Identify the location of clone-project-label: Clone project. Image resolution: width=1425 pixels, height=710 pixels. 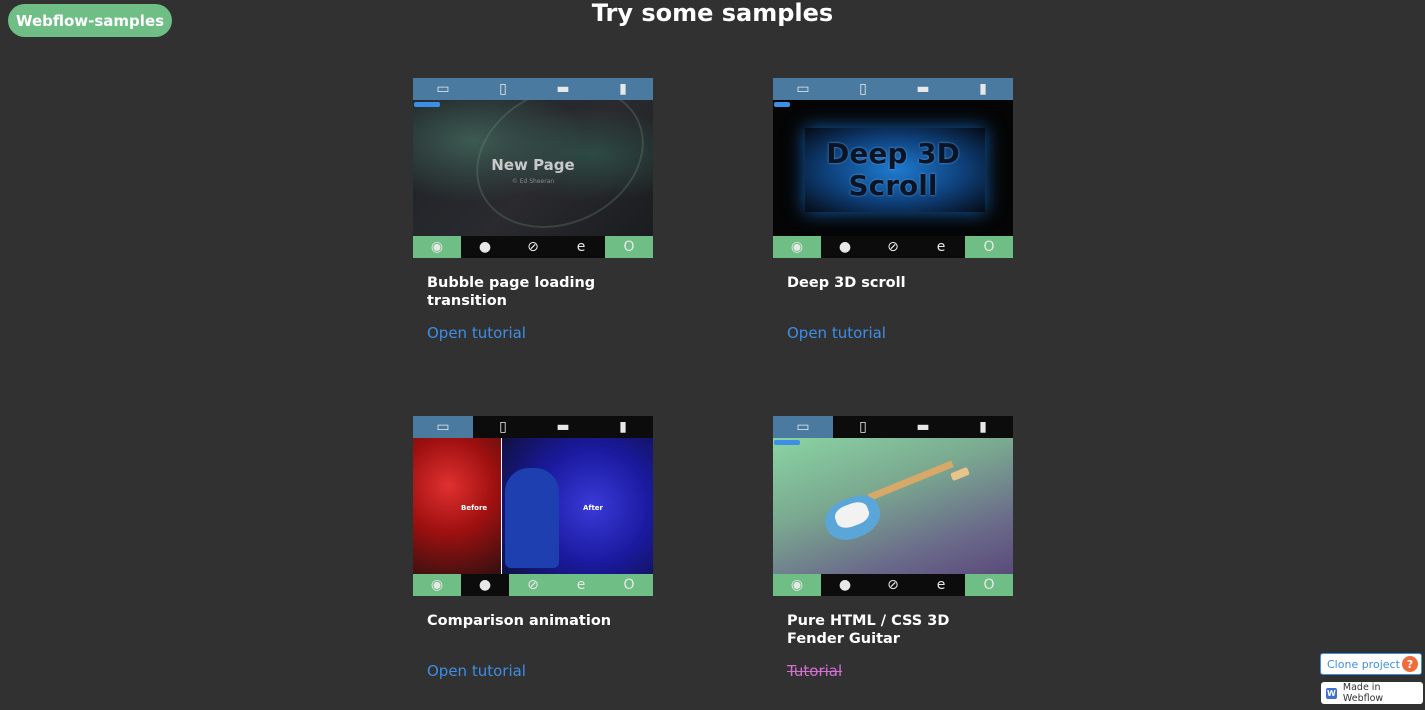
(1363, 664).